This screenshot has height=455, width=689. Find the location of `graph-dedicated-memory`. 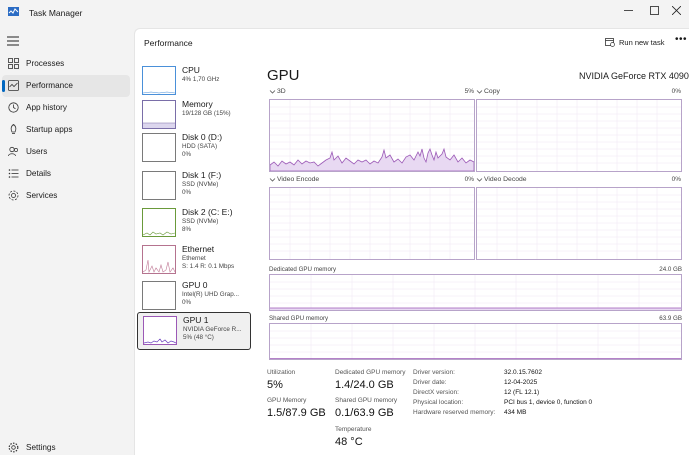

graph-dedicated-memory is located at coordinates (475, 292).